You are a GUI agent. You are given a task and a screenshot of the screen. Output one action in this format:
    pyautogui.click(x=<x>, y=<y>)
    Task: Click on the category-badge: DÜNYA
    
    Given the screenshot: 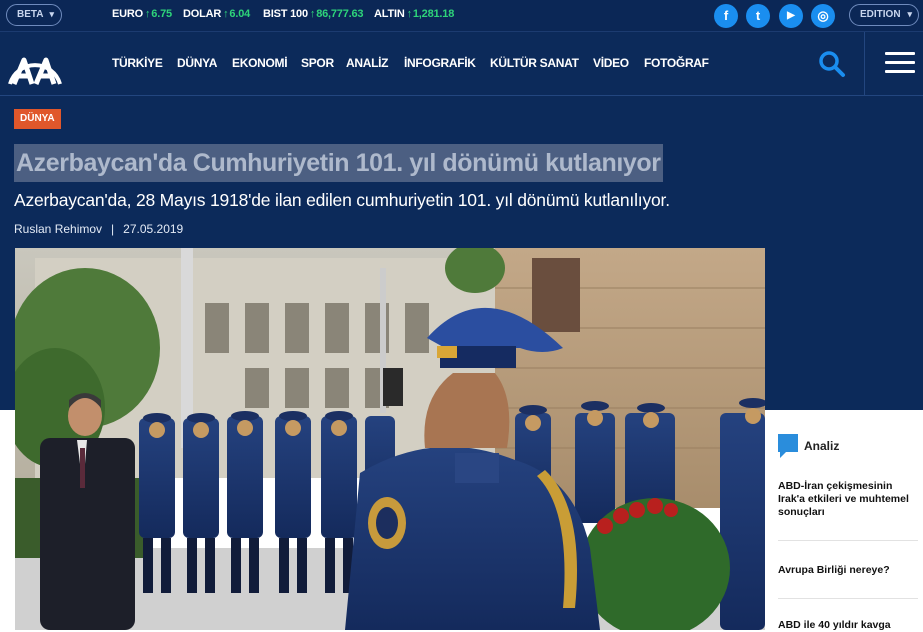 What is the action you would take?
    pyautogui.click(x=37, y=119)
    